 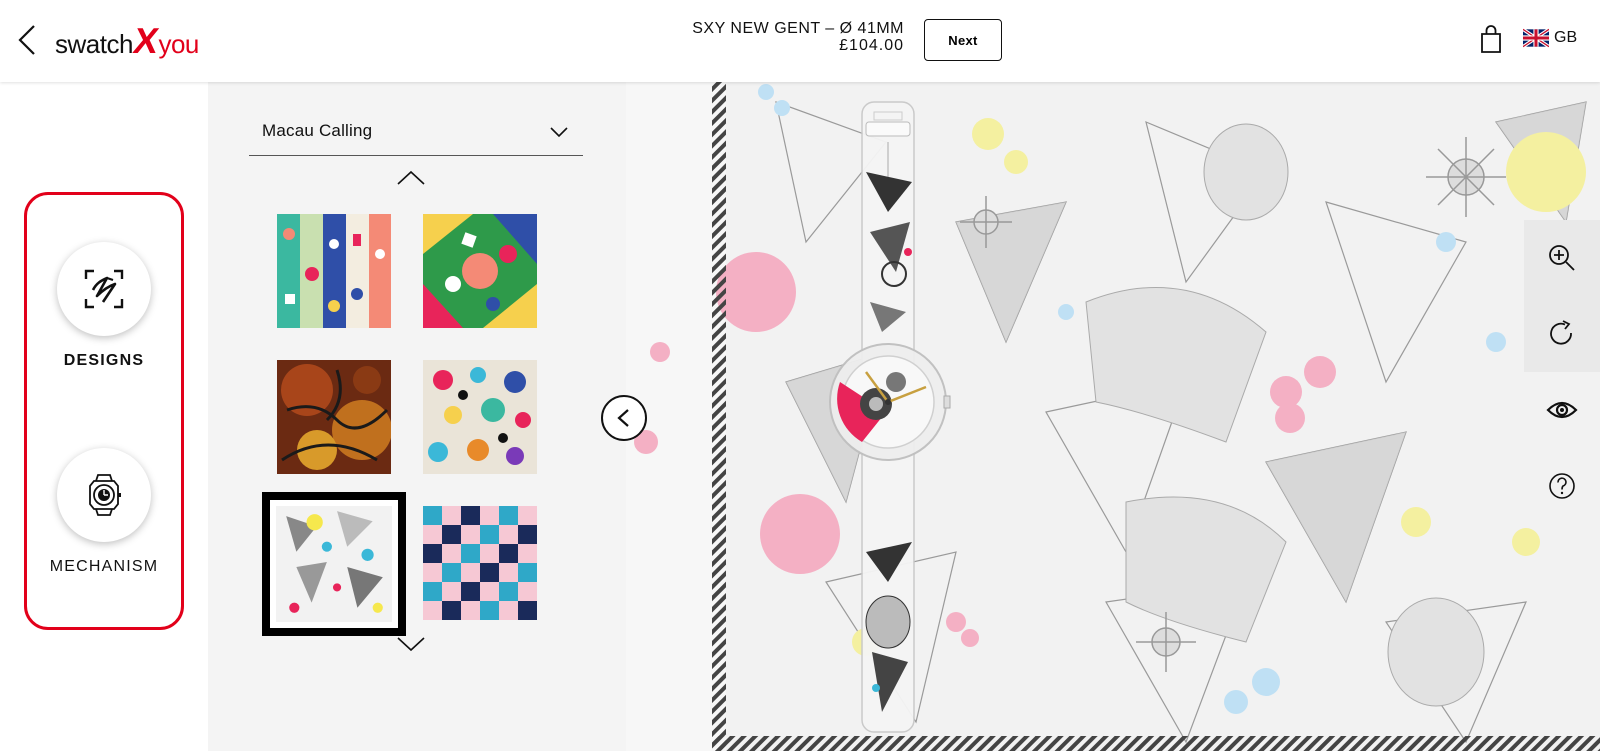 I want to click on watch-mechanism-icon, so click(x=105, y=495).